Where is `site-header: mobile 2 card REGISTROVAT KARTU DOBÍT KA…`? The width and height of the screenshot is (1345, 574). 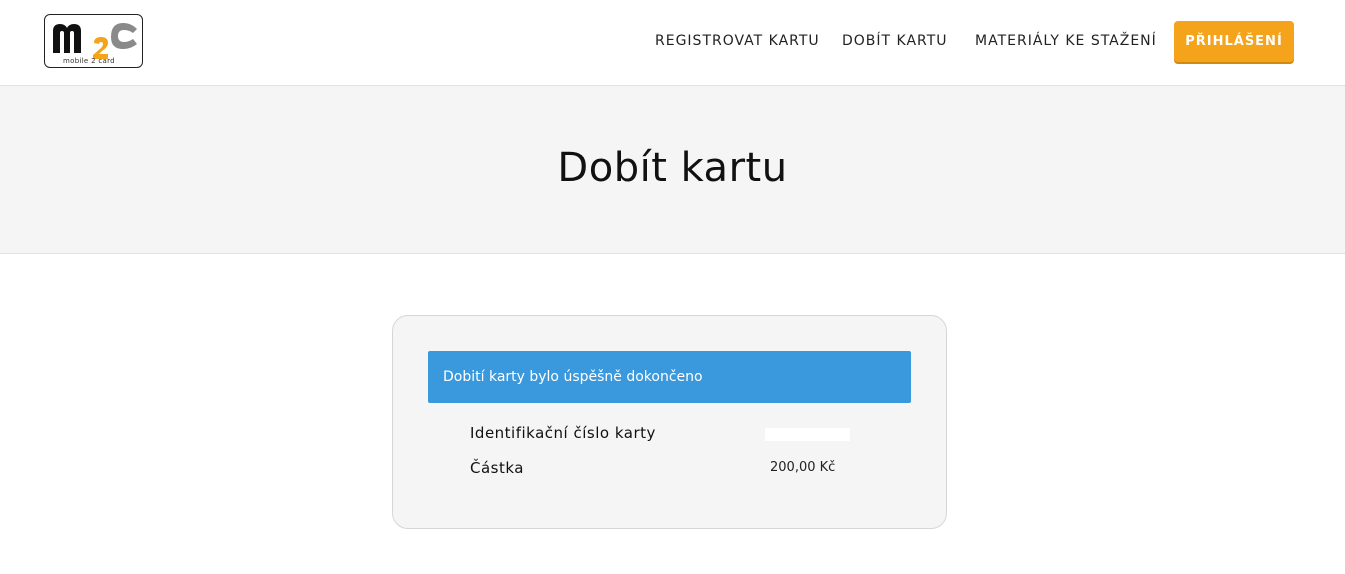
site-header: mobile 2 card REGISTROVAT KARTU DOBÍT KA… is located at coordinates (672, 43).